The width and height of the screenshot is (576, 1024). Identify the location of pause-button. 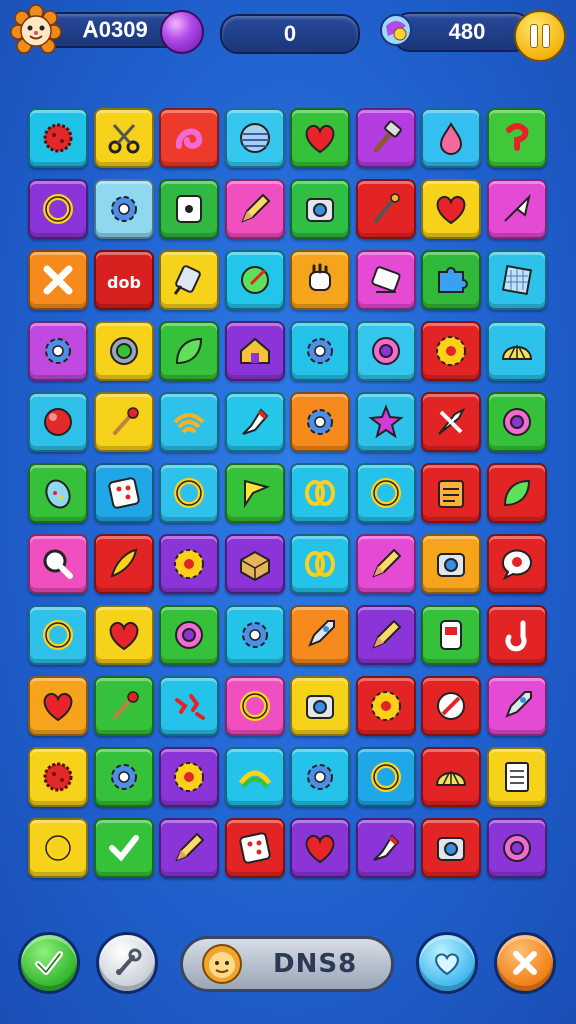
(540, 36).